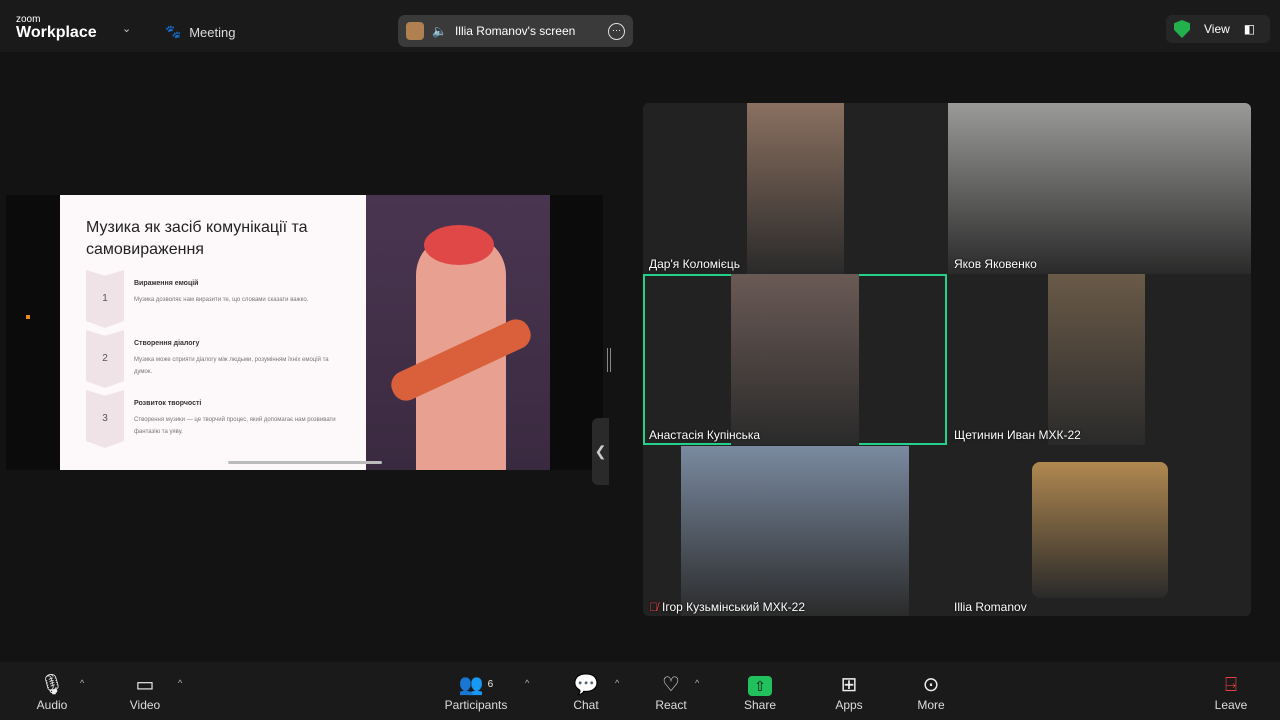  What do you see at coordinates (82, 683) in the screenshot?
I see `audio-options-caret: ^` at bounding box center [82, 683].